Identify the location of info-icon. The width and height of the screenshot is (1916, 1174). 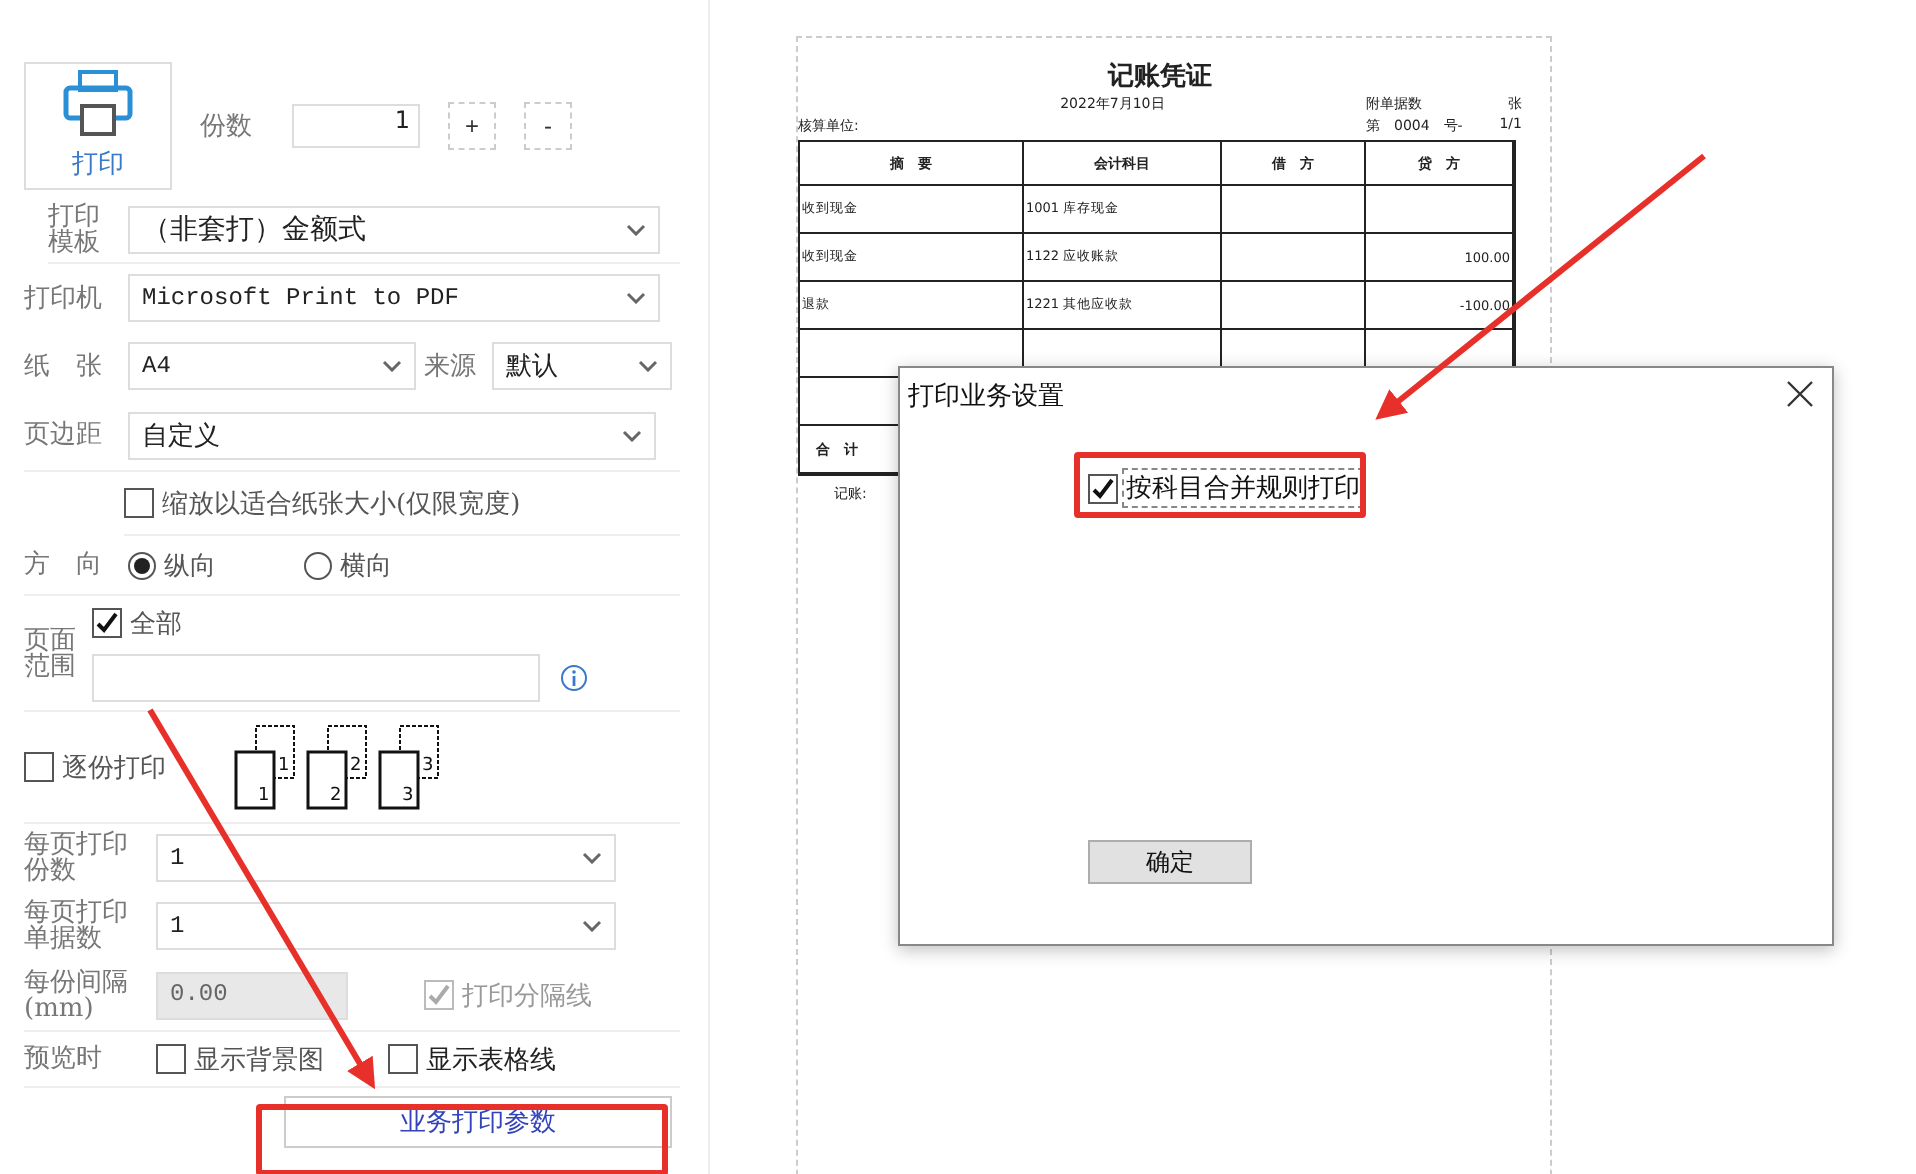
(574, 677).